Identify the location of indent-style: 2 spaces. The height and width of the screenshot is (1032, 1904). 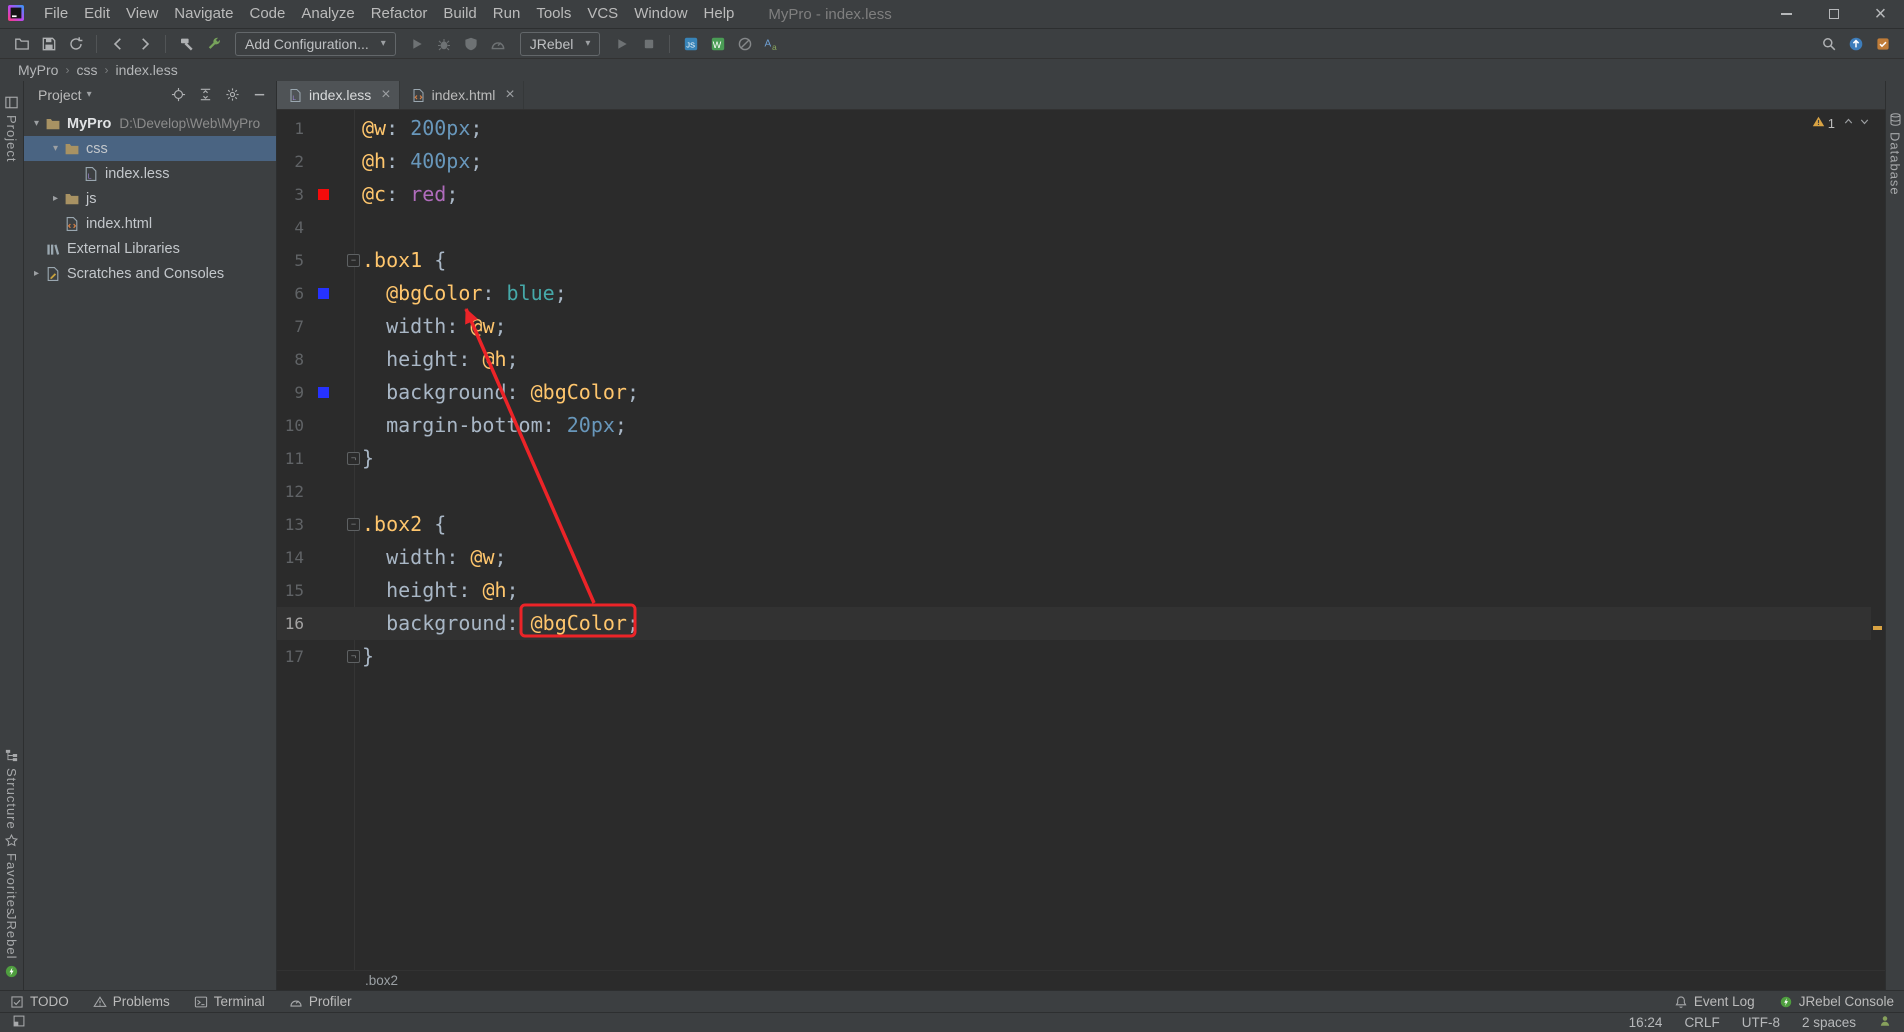
(1829, 1022).